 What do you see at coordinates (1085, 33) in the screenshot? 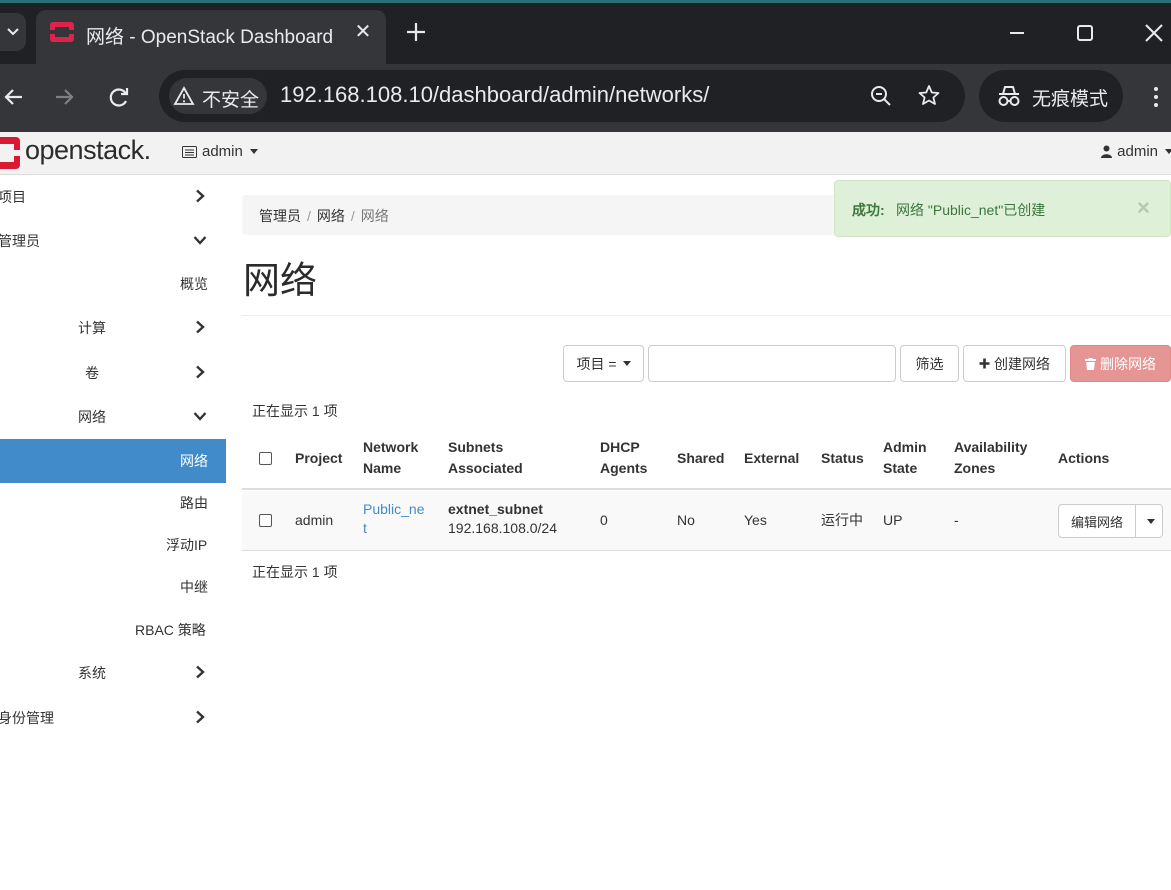
I see `maximize-icon` at bounding box center [1085, 33].